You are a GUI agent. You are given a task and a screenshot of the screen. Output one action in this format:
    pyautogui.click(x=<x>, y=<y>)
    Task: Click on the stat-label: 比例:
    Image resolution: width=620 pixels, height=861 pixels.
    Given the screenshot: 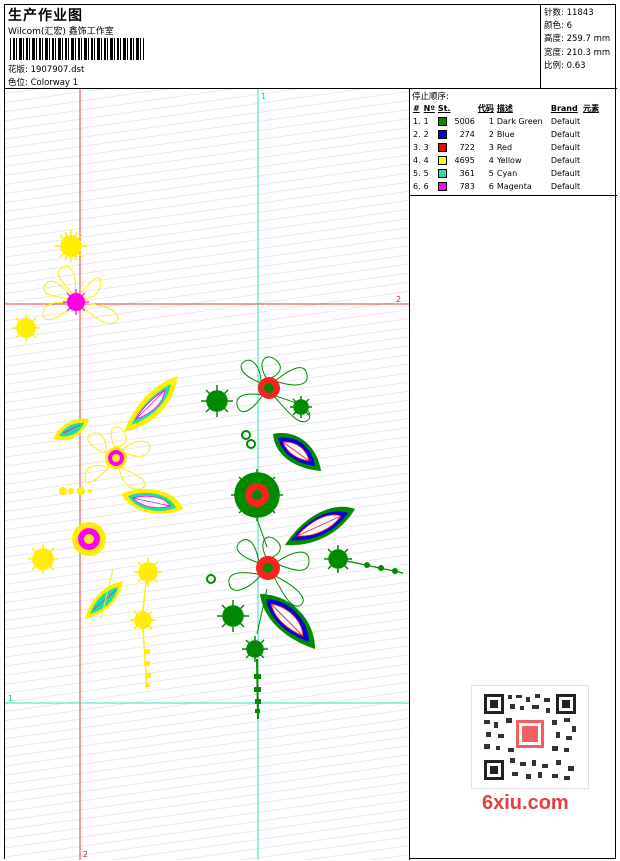 What is the action you would take?
    pyautogui.click(x=554, y=65)
    